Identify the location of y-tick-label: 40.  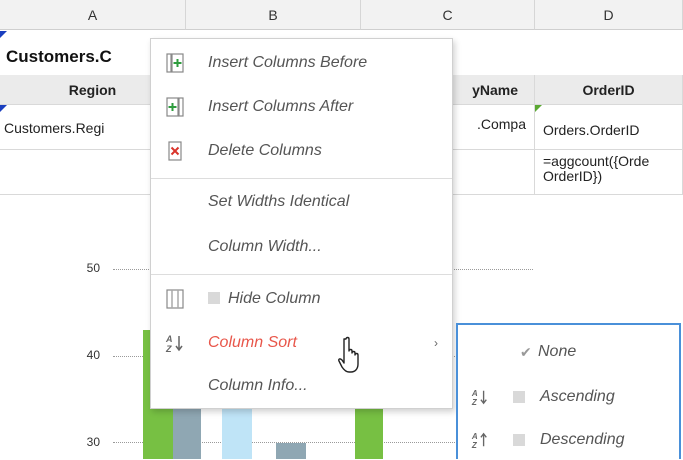
(93, 355).